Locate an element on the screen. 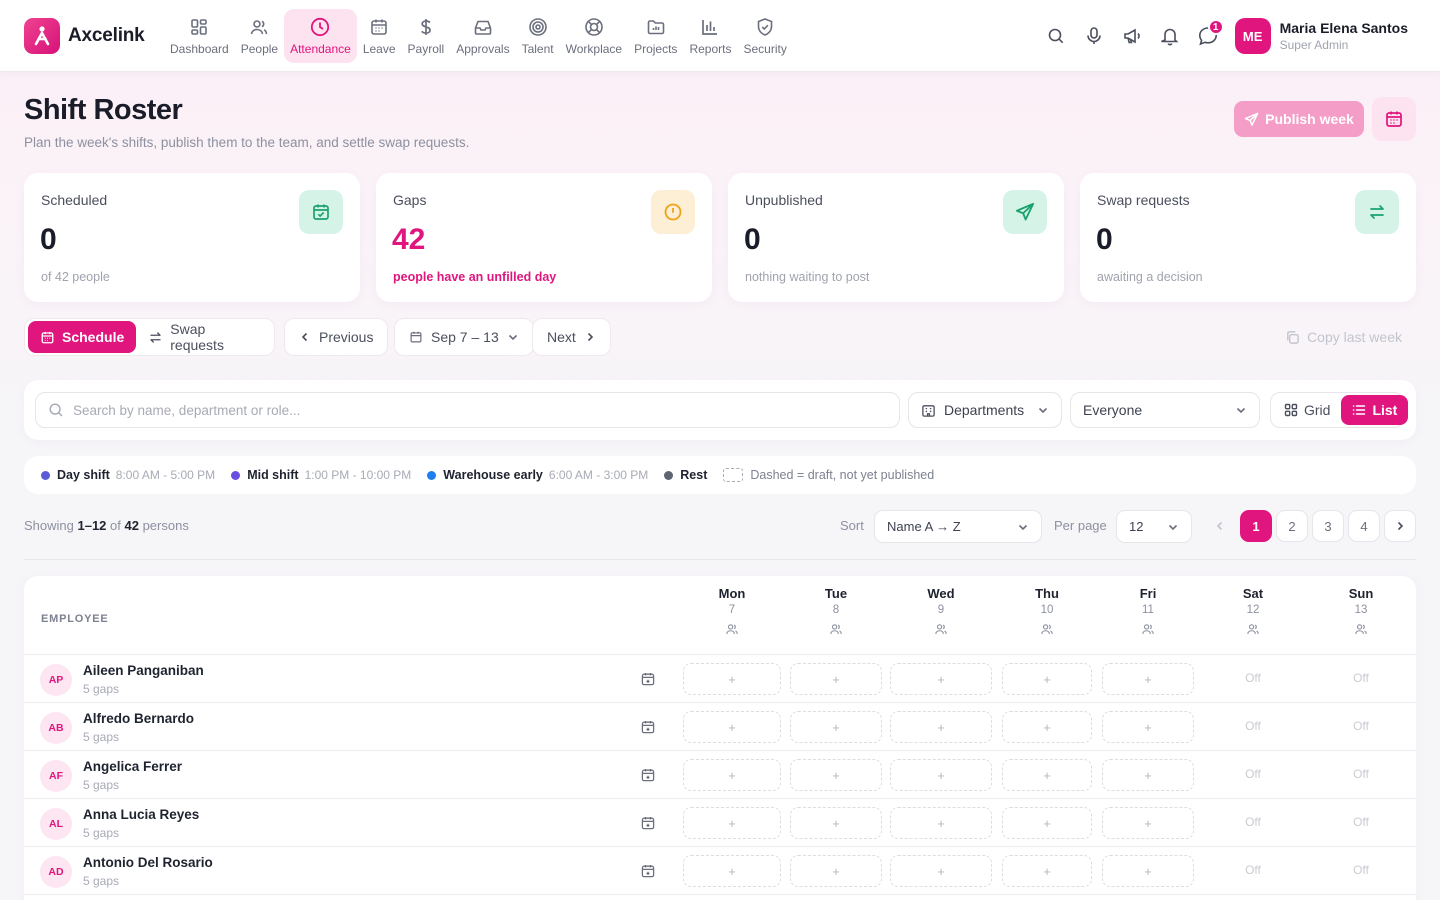  search-button is located at coordinates (1056, 36).